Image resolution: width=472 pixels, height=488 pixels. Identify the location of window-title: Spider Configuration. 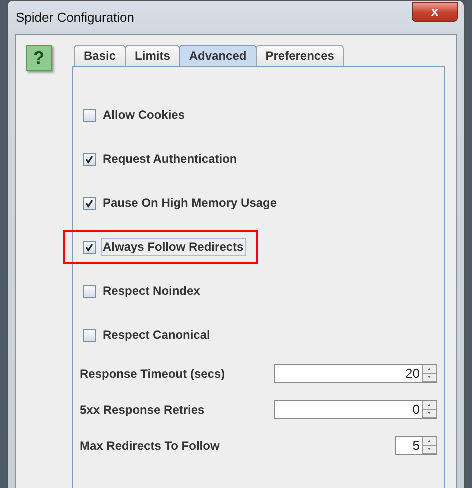
(75, 17).